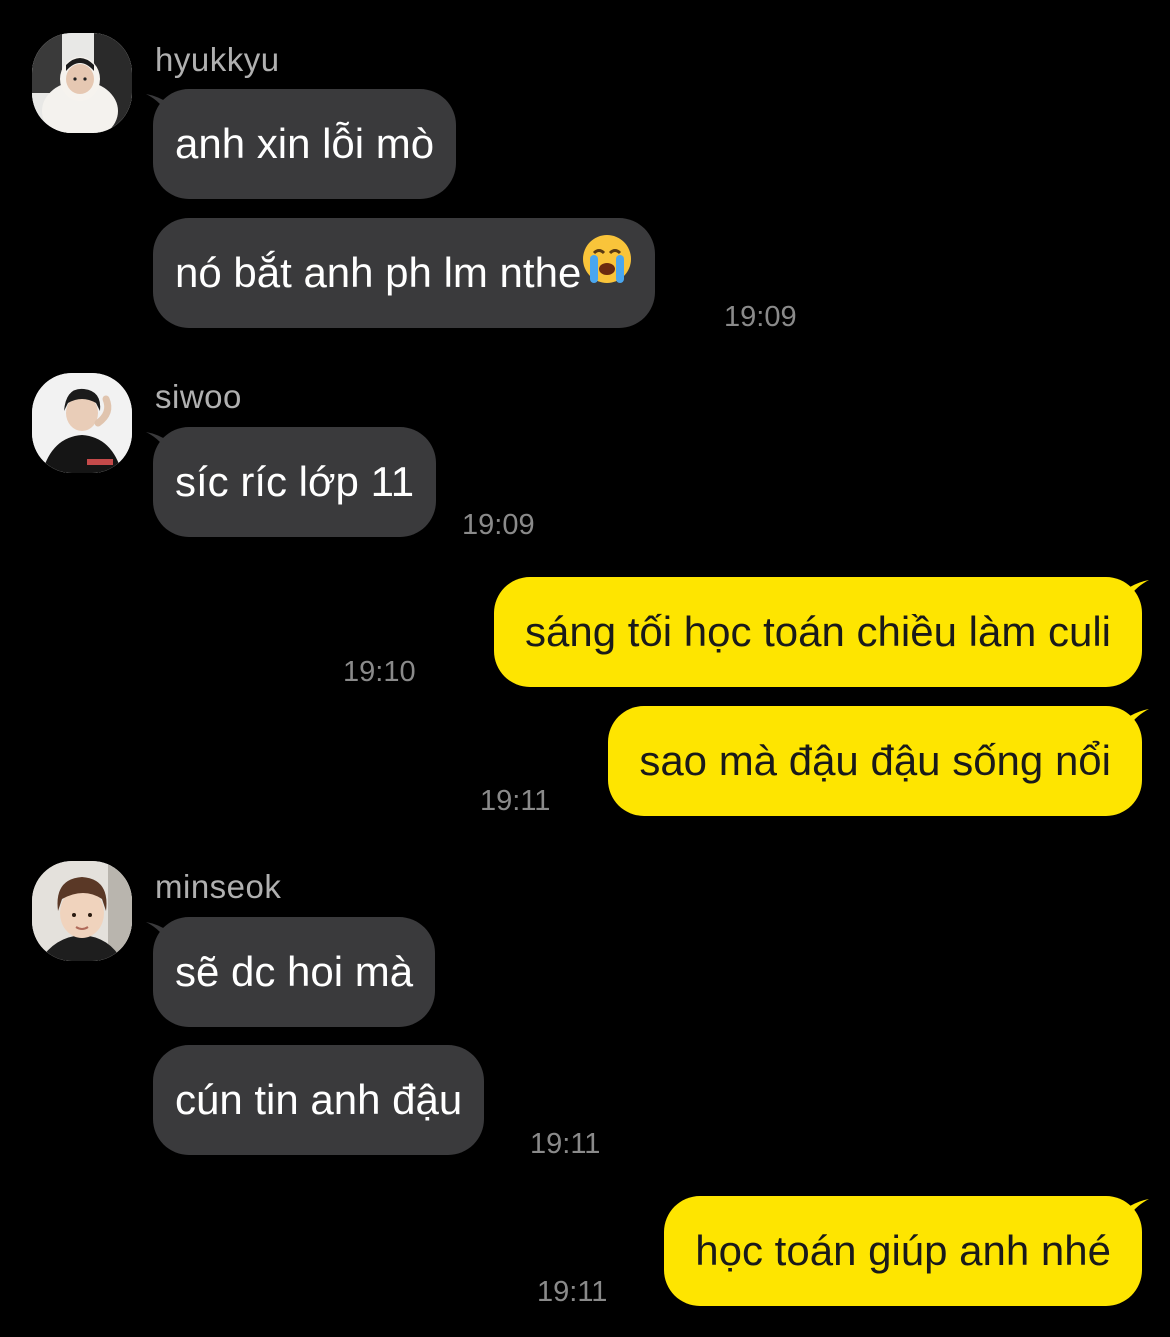 Image resolution: width=1170 pixels, height=1337 pixels. I want to click on message-bubble: sao mà đậu đậu sống nổi, so click(875, 761).